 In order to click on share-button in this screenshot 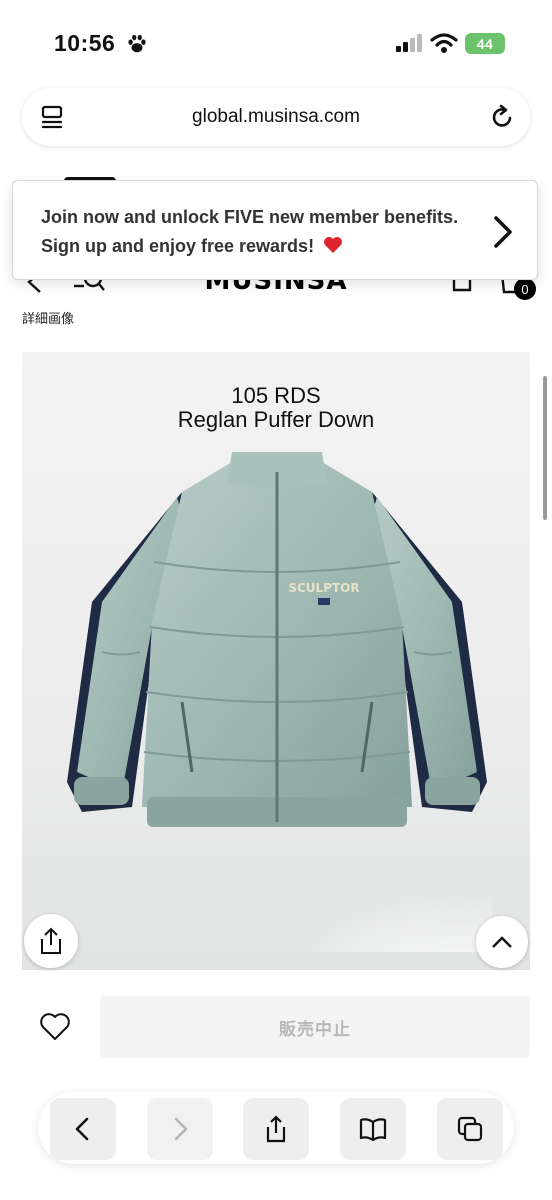, I will do `click(51, 941)`.